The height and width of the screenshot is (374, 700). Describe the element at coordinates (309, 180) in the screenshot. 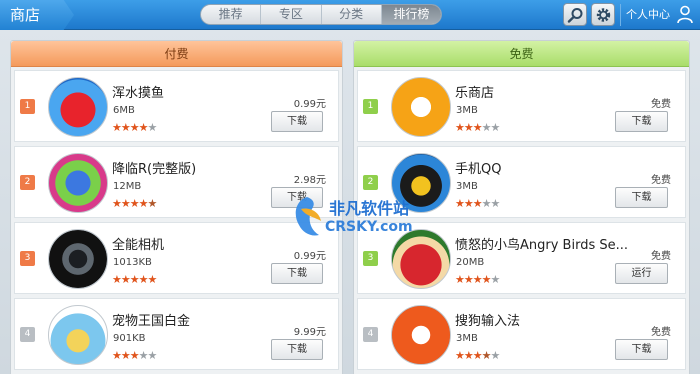

I see `app-price: 2.98元` at that location.